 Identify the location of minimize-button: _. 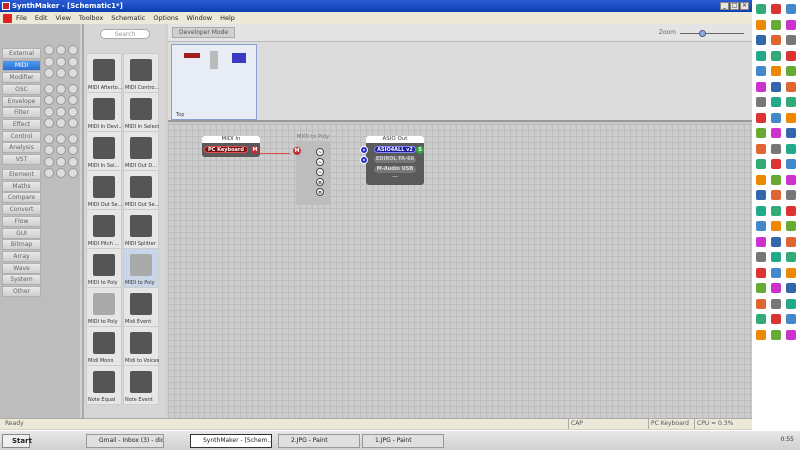
(724, 6).